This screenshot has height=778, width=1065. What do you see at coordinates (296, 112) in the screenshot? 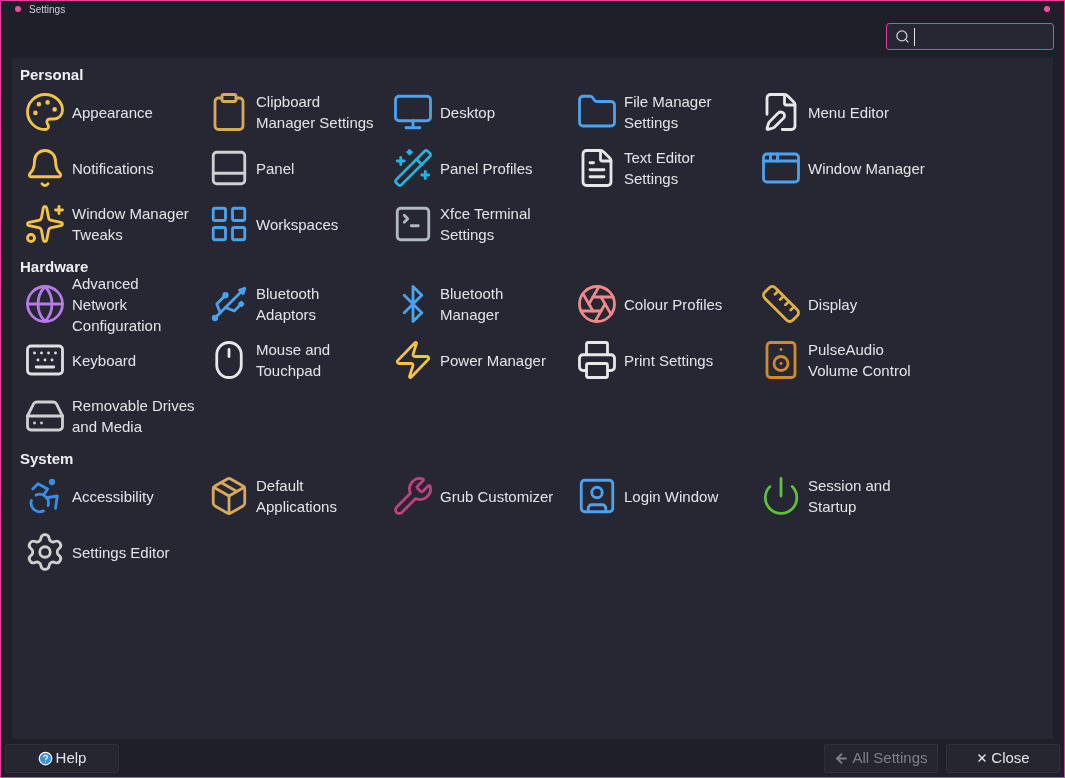
I see `settings-item: Clipboard Manager Settings` at bounding box center [296, 112].